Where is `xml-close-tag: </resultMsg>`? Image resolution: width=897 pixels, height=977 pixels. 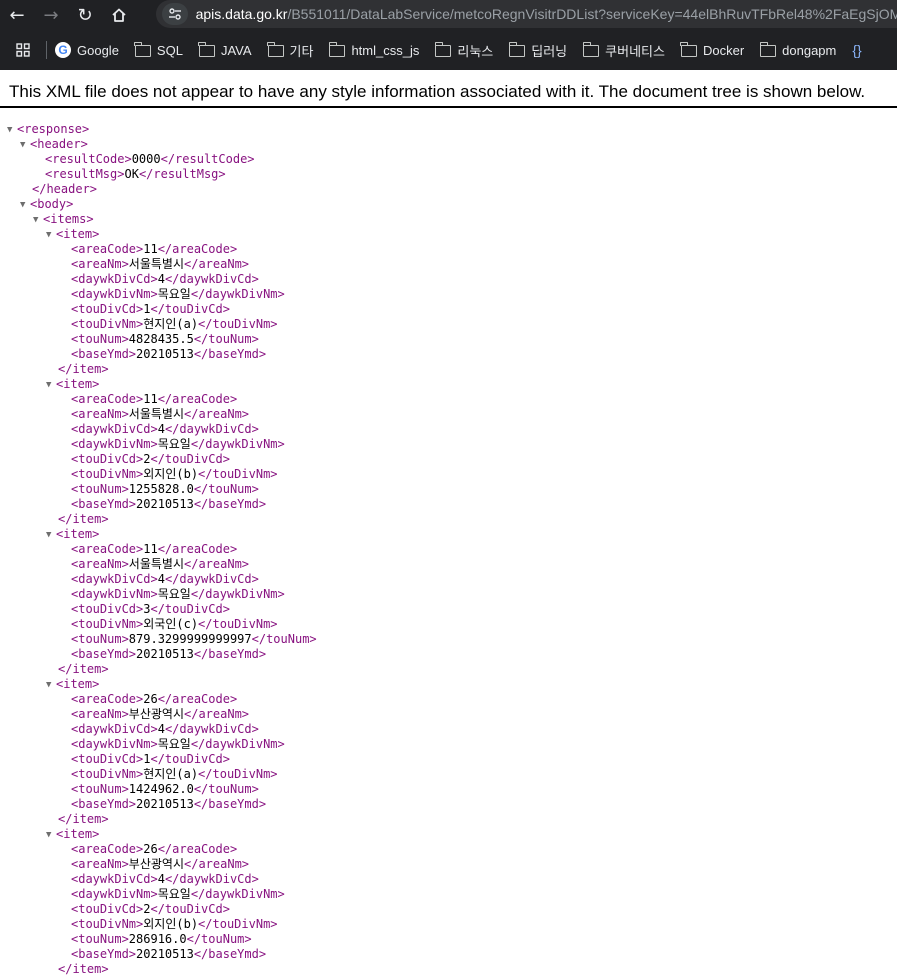 xml-close-tag: </resultMsg> is located at coordinates (182, 174).